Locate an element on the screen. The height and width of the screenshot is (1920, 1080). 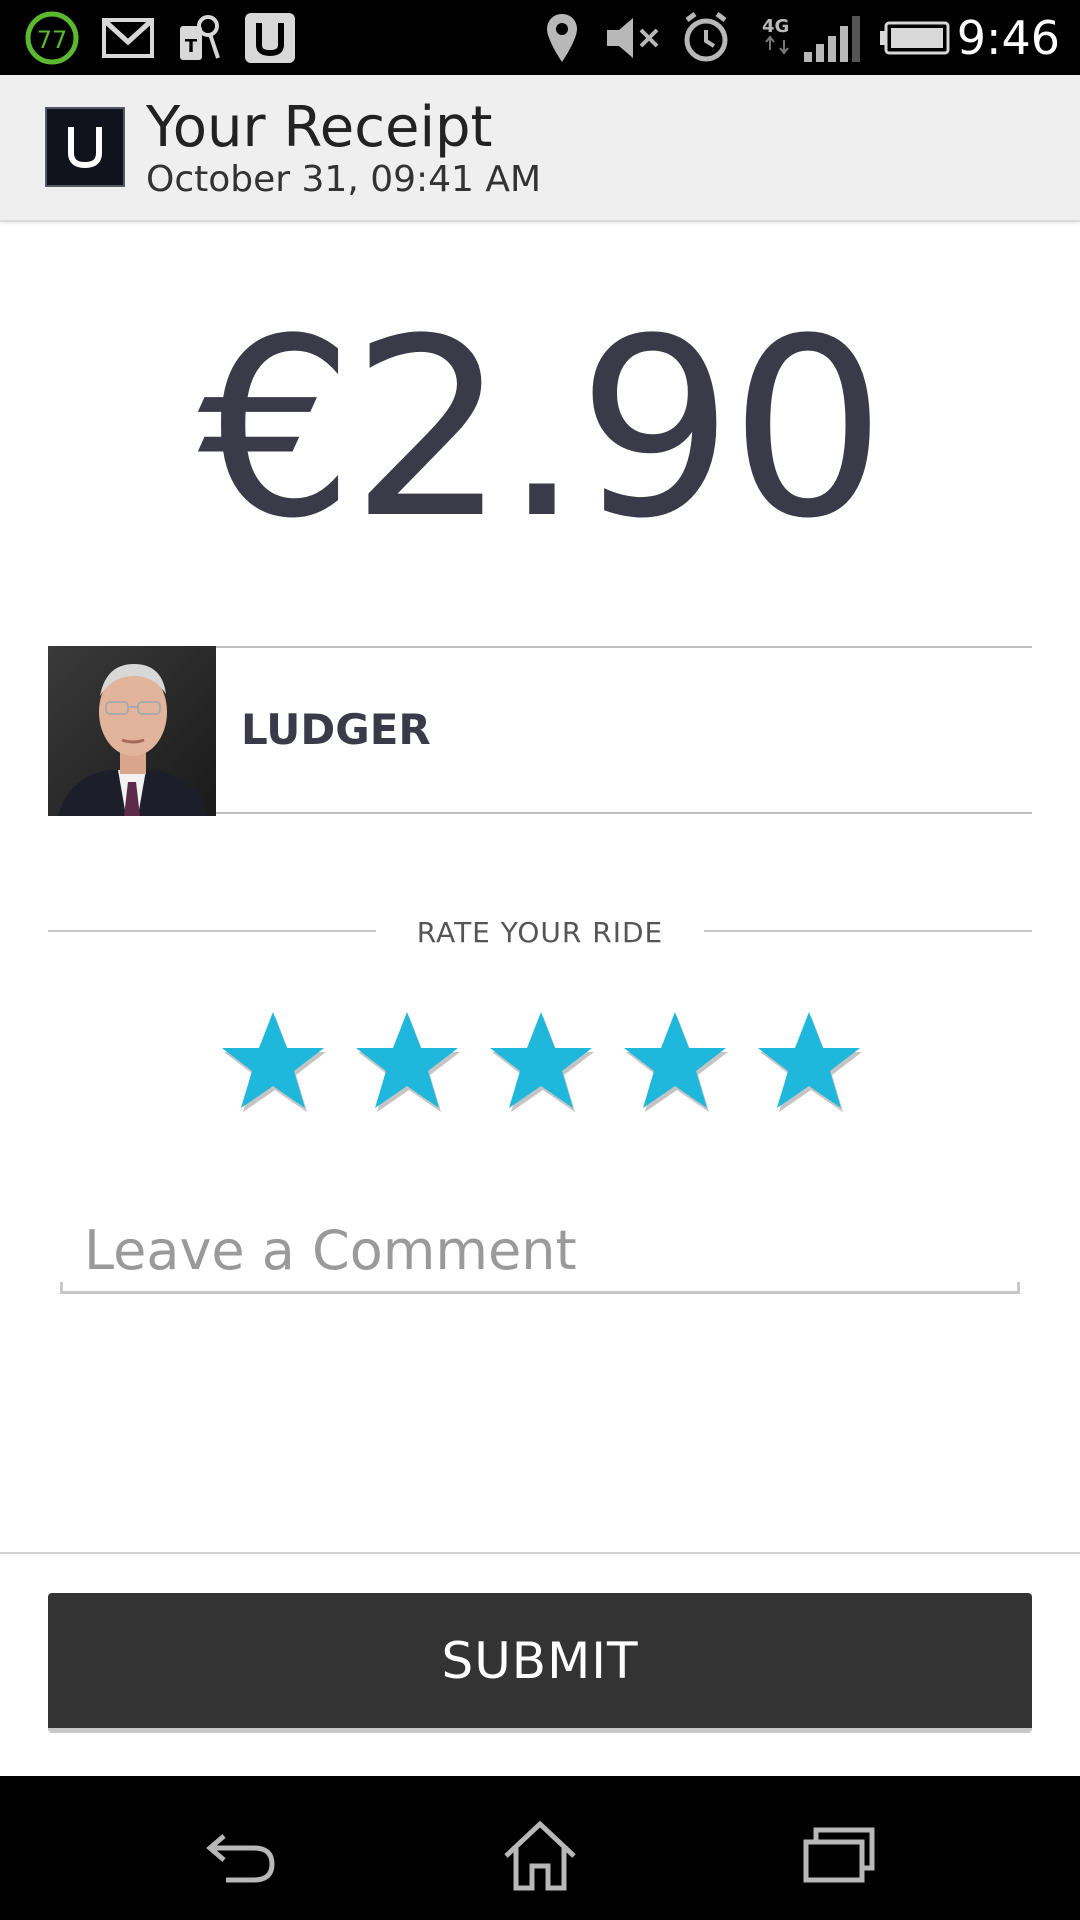
telekom-keys-icon: T is located at coordinates (200, 38).